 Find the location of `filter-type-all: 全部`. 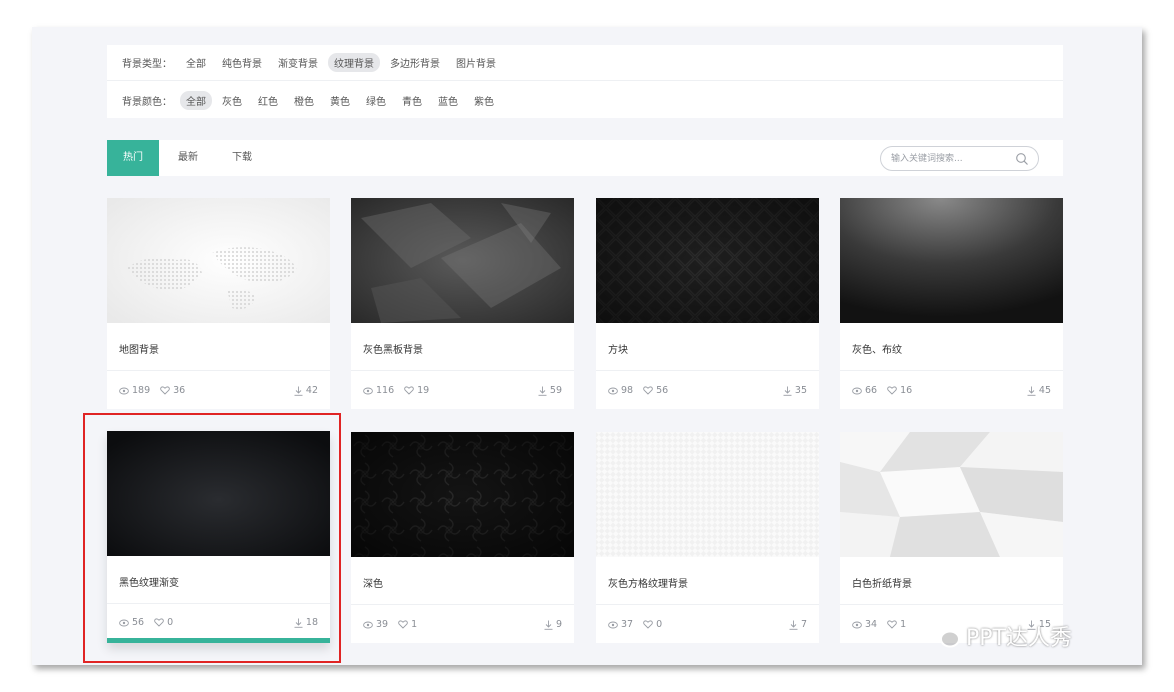

filter-type-all: 全部 is located at coordinates (196, 62).